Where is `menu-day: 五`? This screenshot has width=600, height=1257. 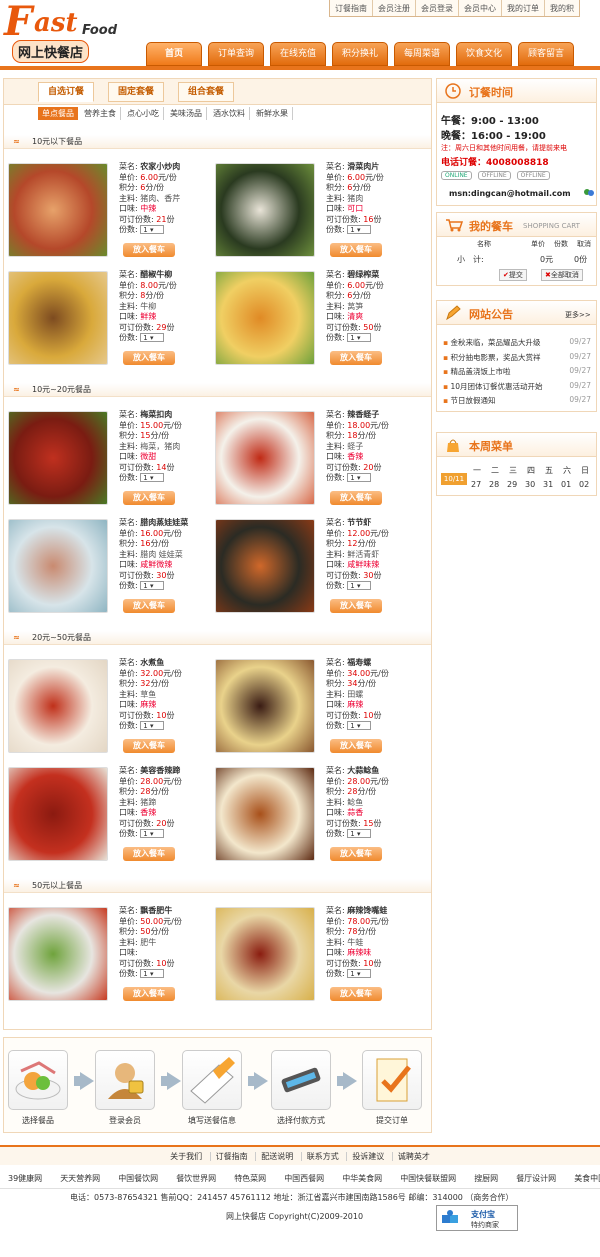 menu-day: 五 is located at coordinates (549, 470).